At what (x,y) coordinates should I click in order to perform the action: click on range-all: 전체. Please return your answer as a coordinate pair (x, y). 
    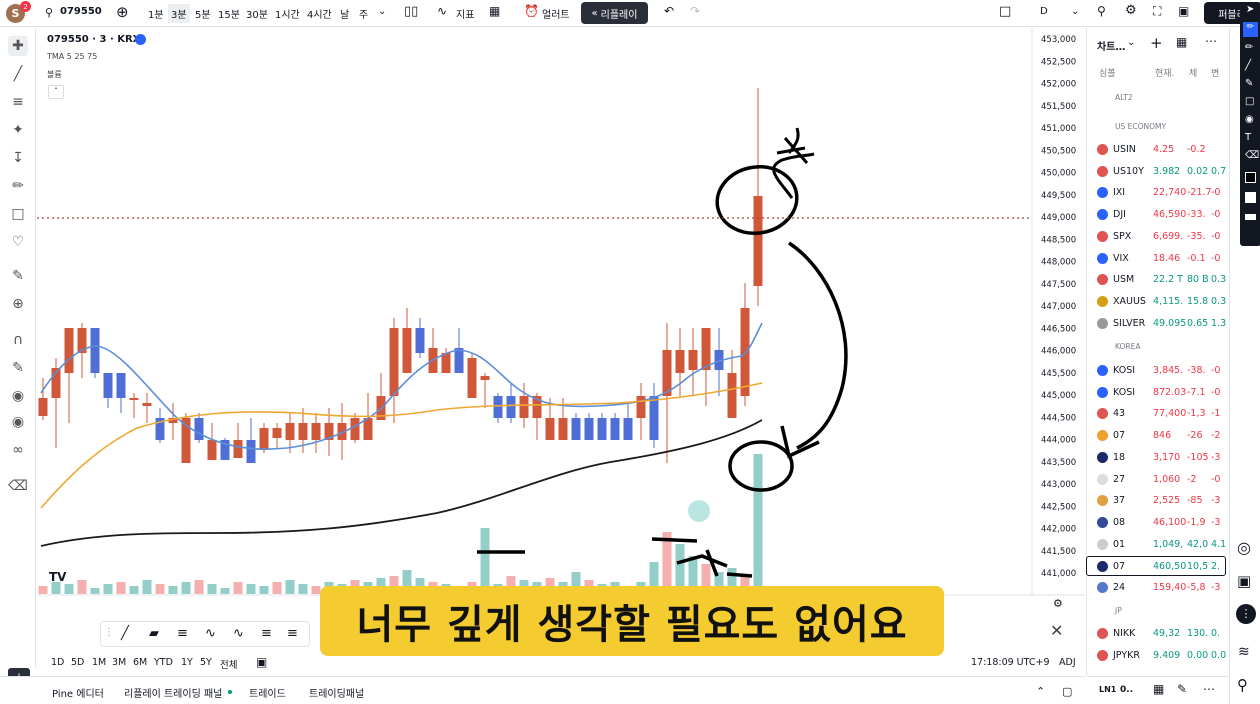
    Looking at the image, I should click on (228, 664).